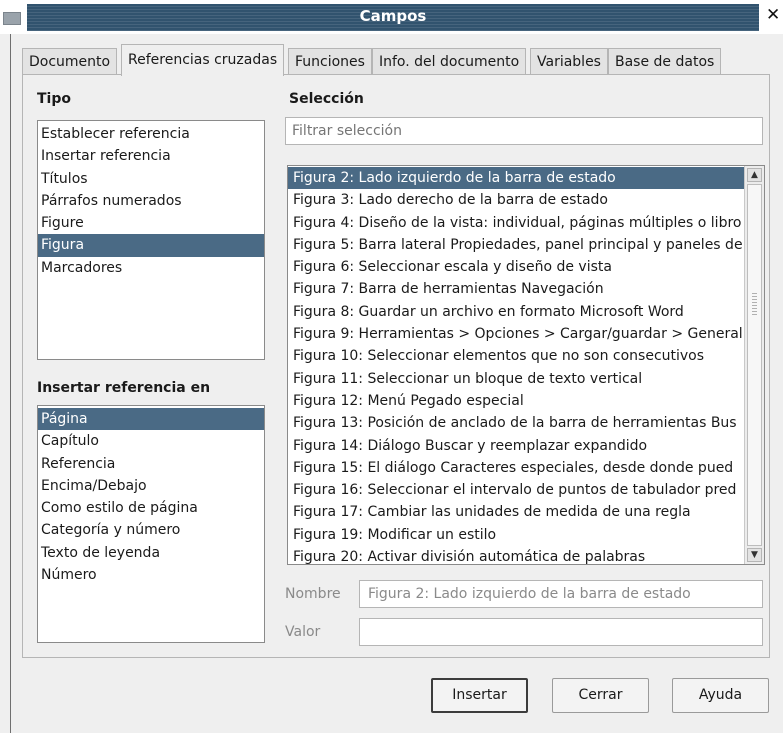  I want to click on window-title: Campos, so click(393, 16).